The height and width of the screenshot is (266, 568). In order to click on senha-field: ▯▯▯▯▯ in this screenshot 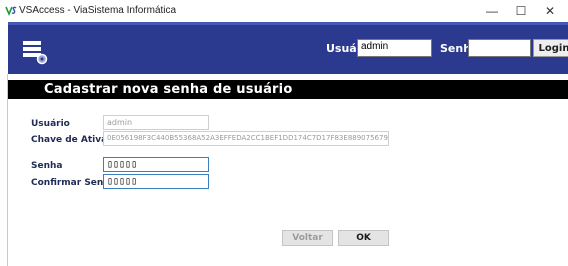, I will do `click(156, 164)`.